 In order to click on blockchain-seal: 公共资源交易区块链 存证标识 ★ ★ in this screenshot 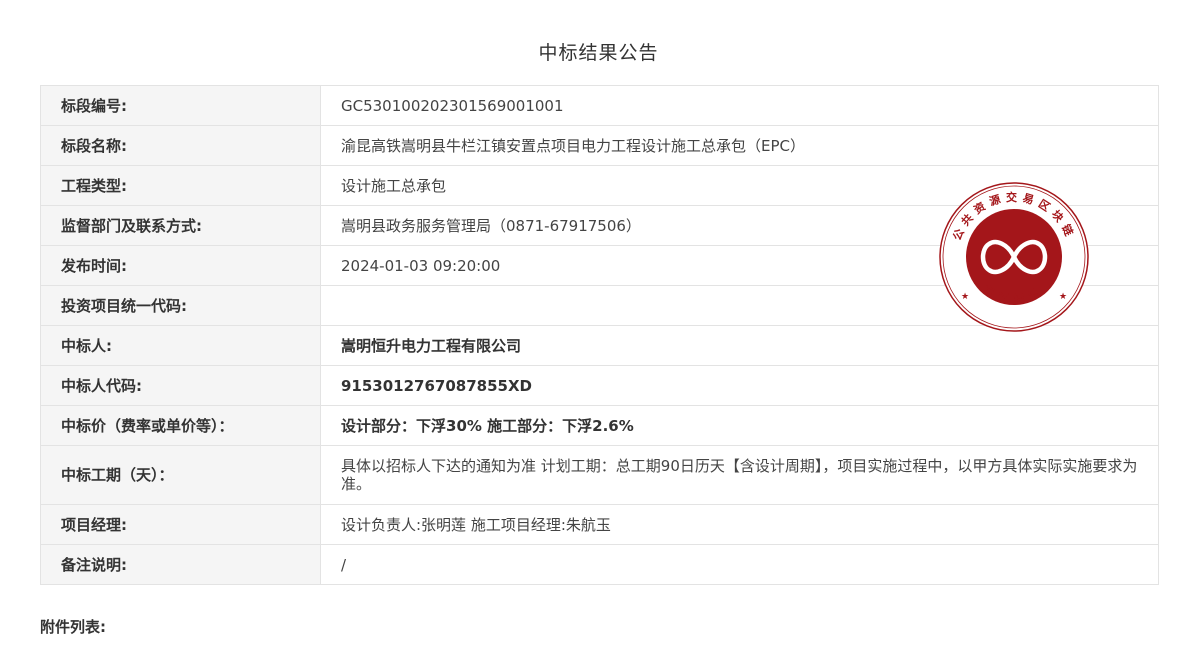, I will do `click(1014, 257)`.